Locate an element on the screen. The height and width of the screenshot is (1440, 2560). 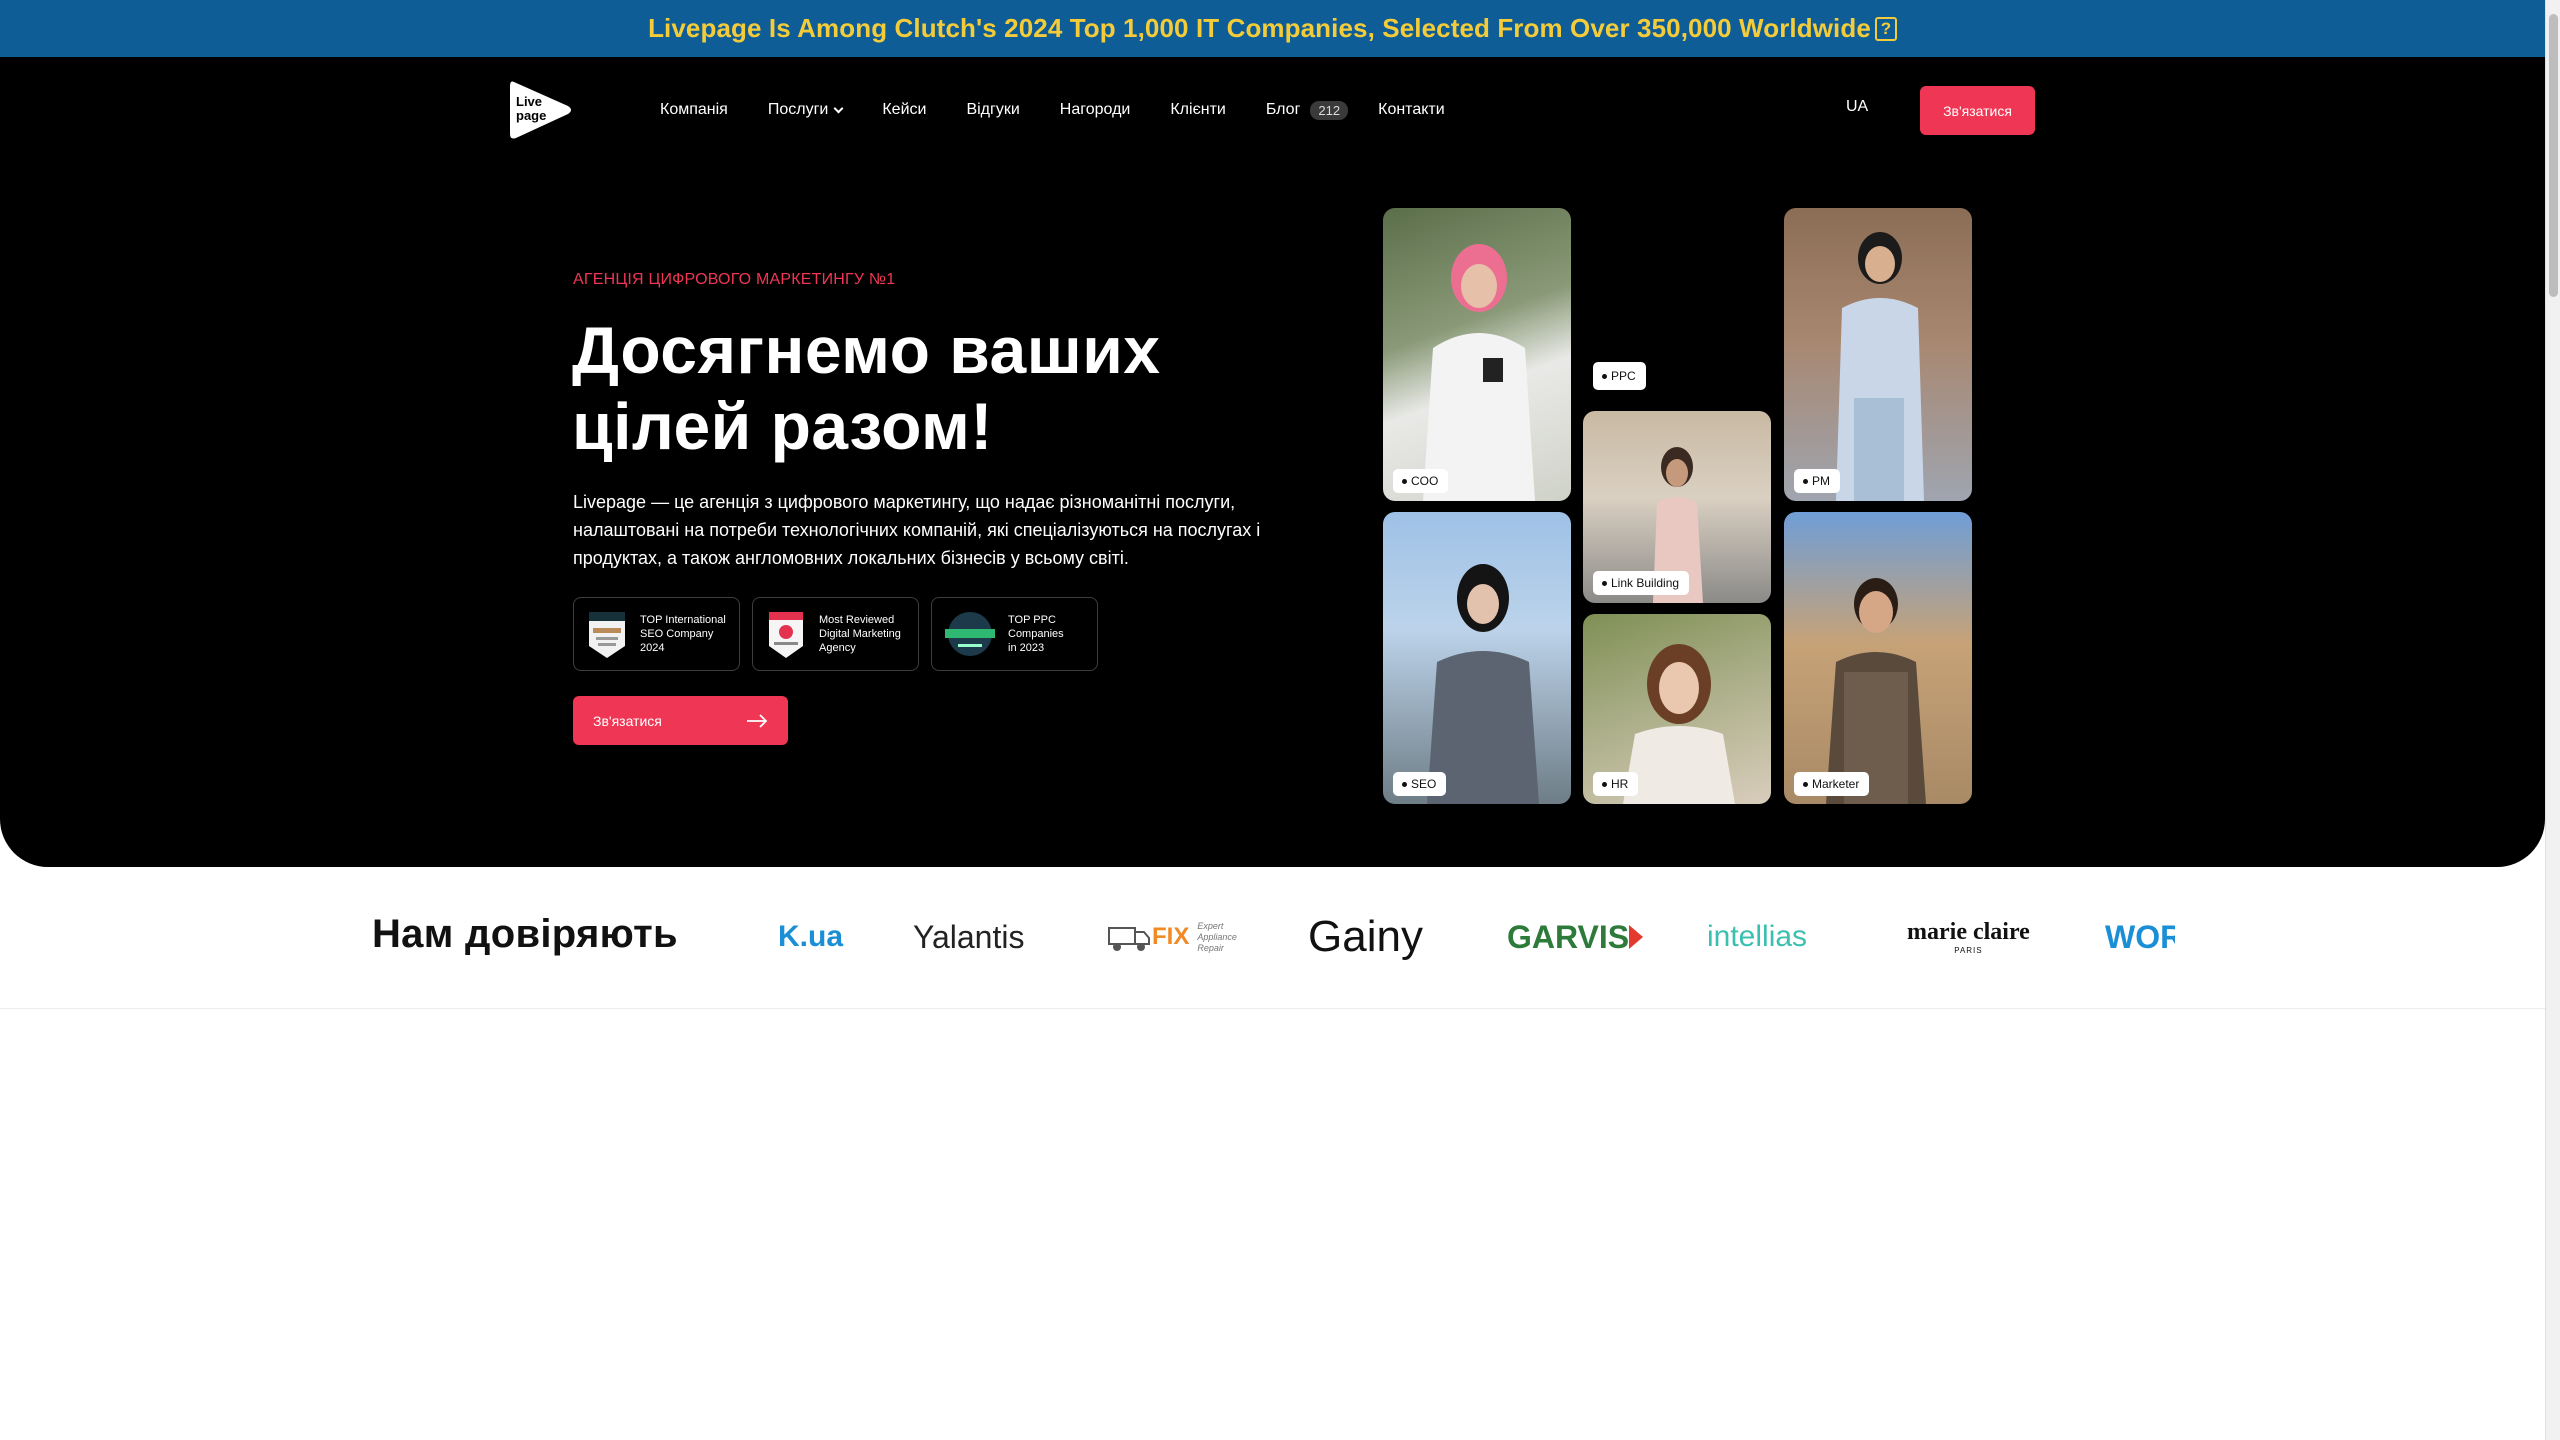
nav-services: Послуги is located at coordinates (805, 110).